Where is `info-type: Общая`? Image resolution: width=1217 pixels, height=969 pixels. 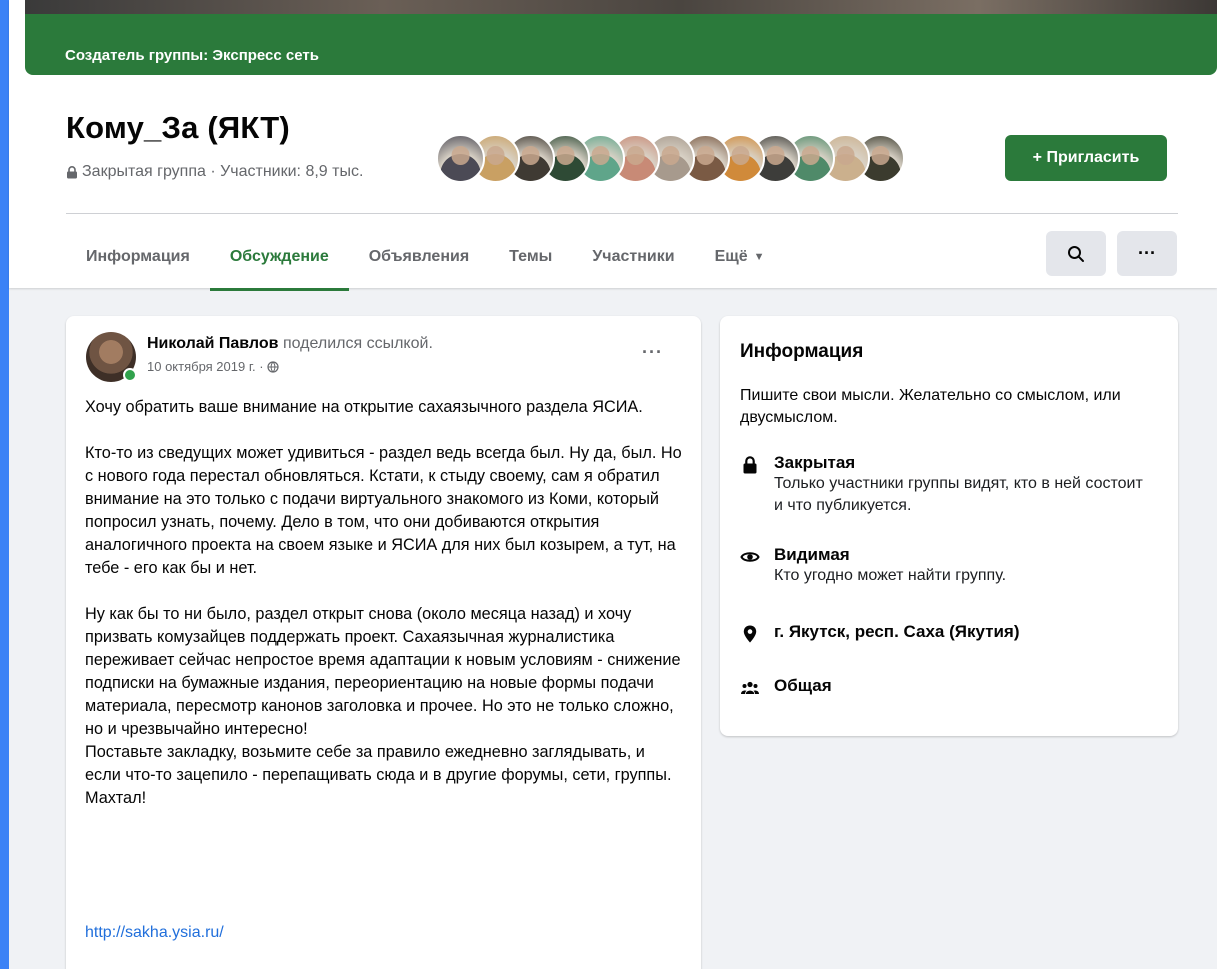
info-type: Общая is located at coordinates (786, 687).